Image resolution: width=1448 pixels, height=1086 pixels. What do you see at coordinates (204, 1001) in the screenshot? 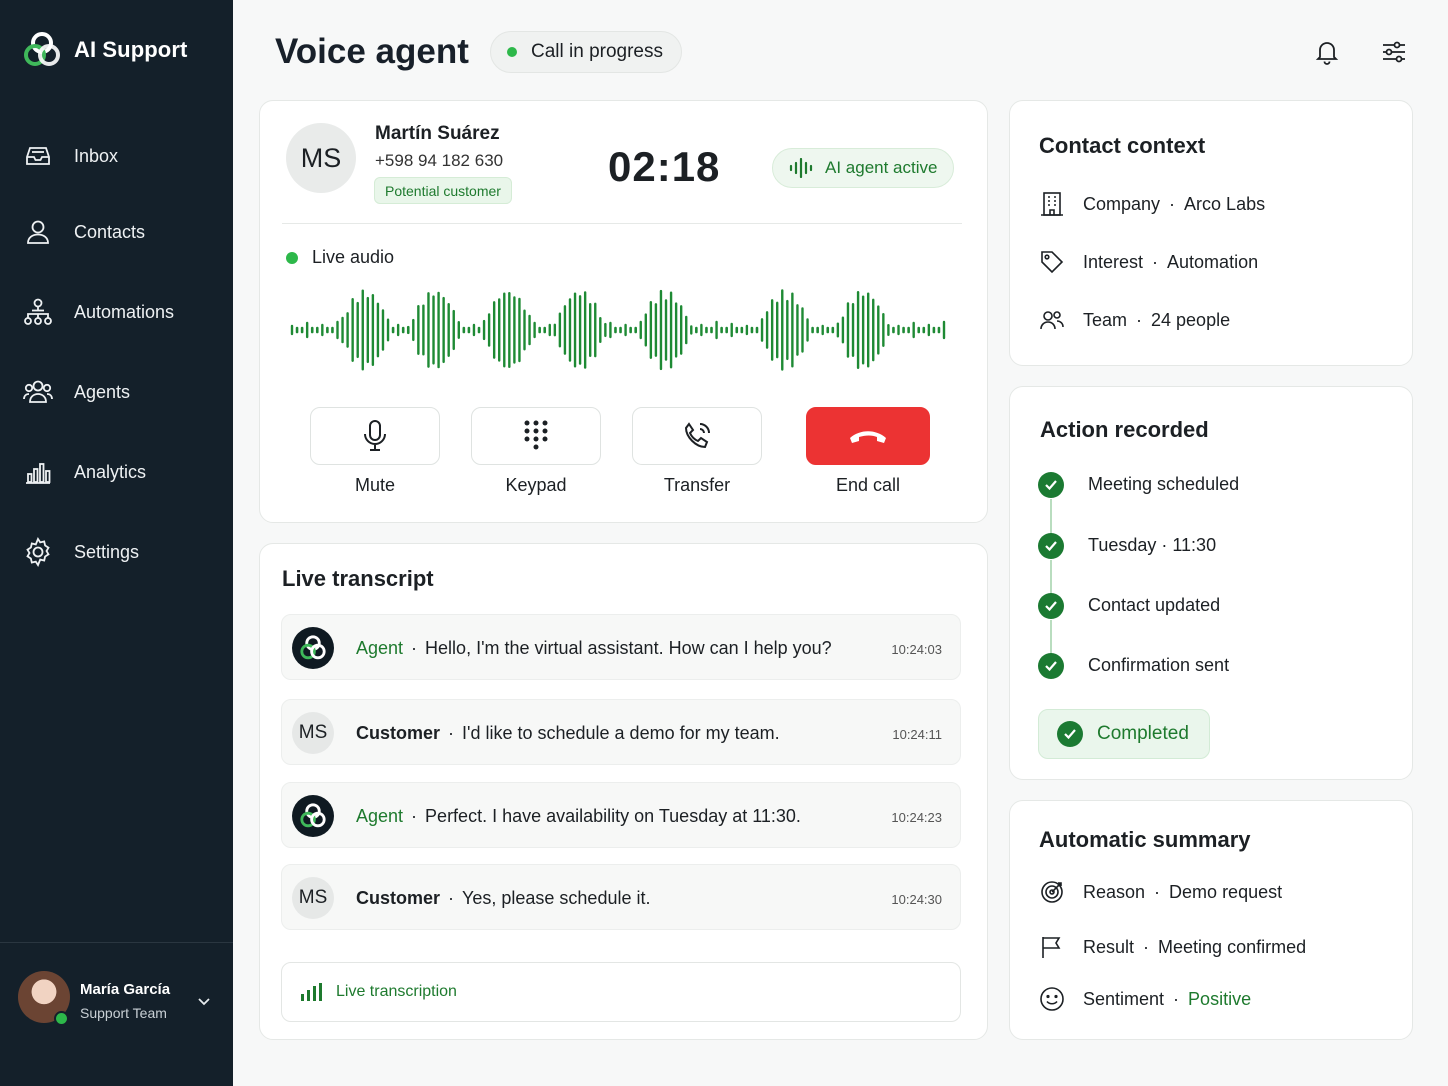
I see `chevron-down-icon` at bounding box center [204, 1001].